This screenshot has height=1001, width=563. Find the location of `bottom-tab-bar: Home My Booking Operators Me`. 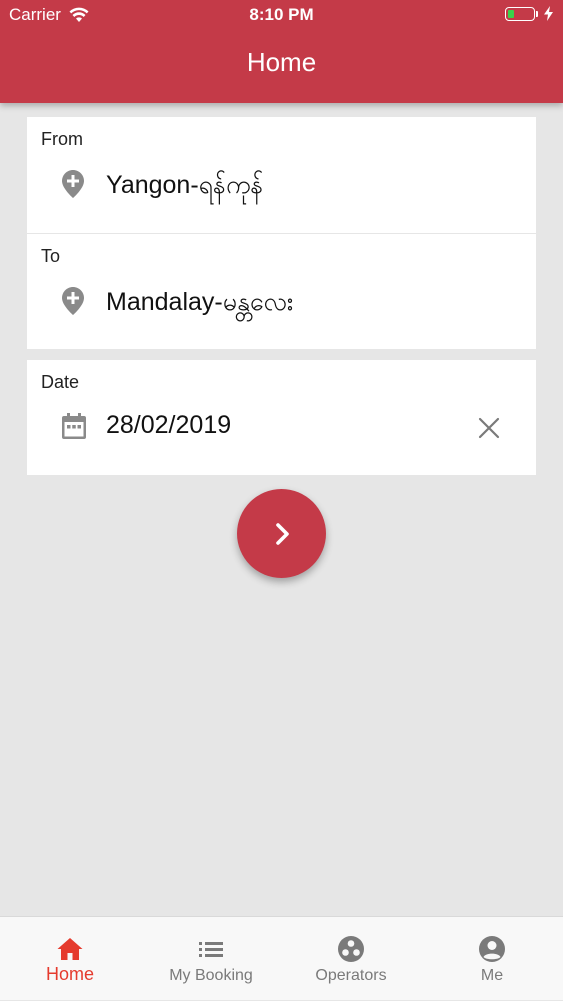

bottom-tab-bar: Home My Booking Operators Me is located at coordinates (281, 958).